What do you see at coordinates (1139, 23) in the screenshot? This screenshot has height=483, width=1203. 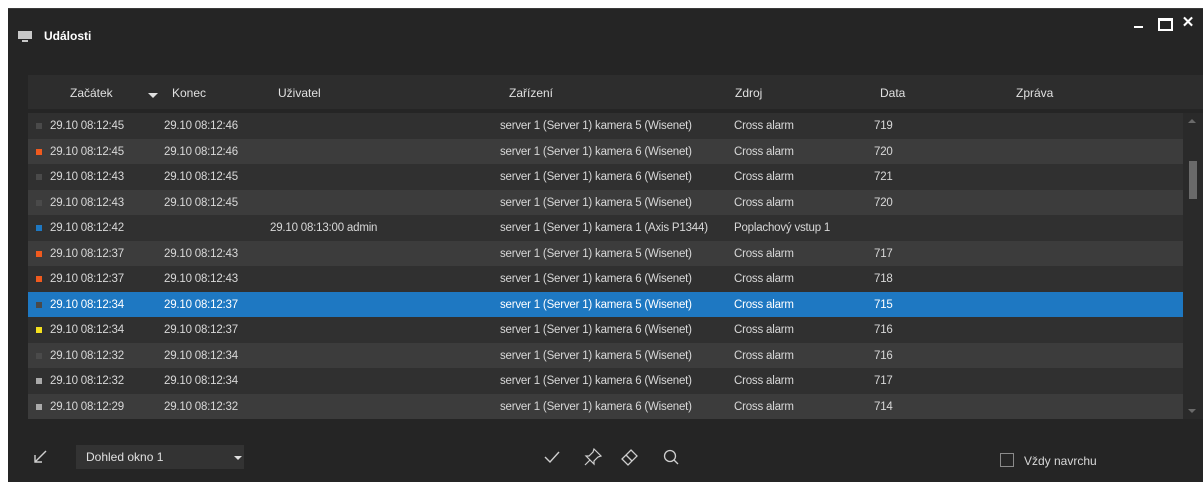 I see `minimize-icon` at bounding box center [1139, 23].